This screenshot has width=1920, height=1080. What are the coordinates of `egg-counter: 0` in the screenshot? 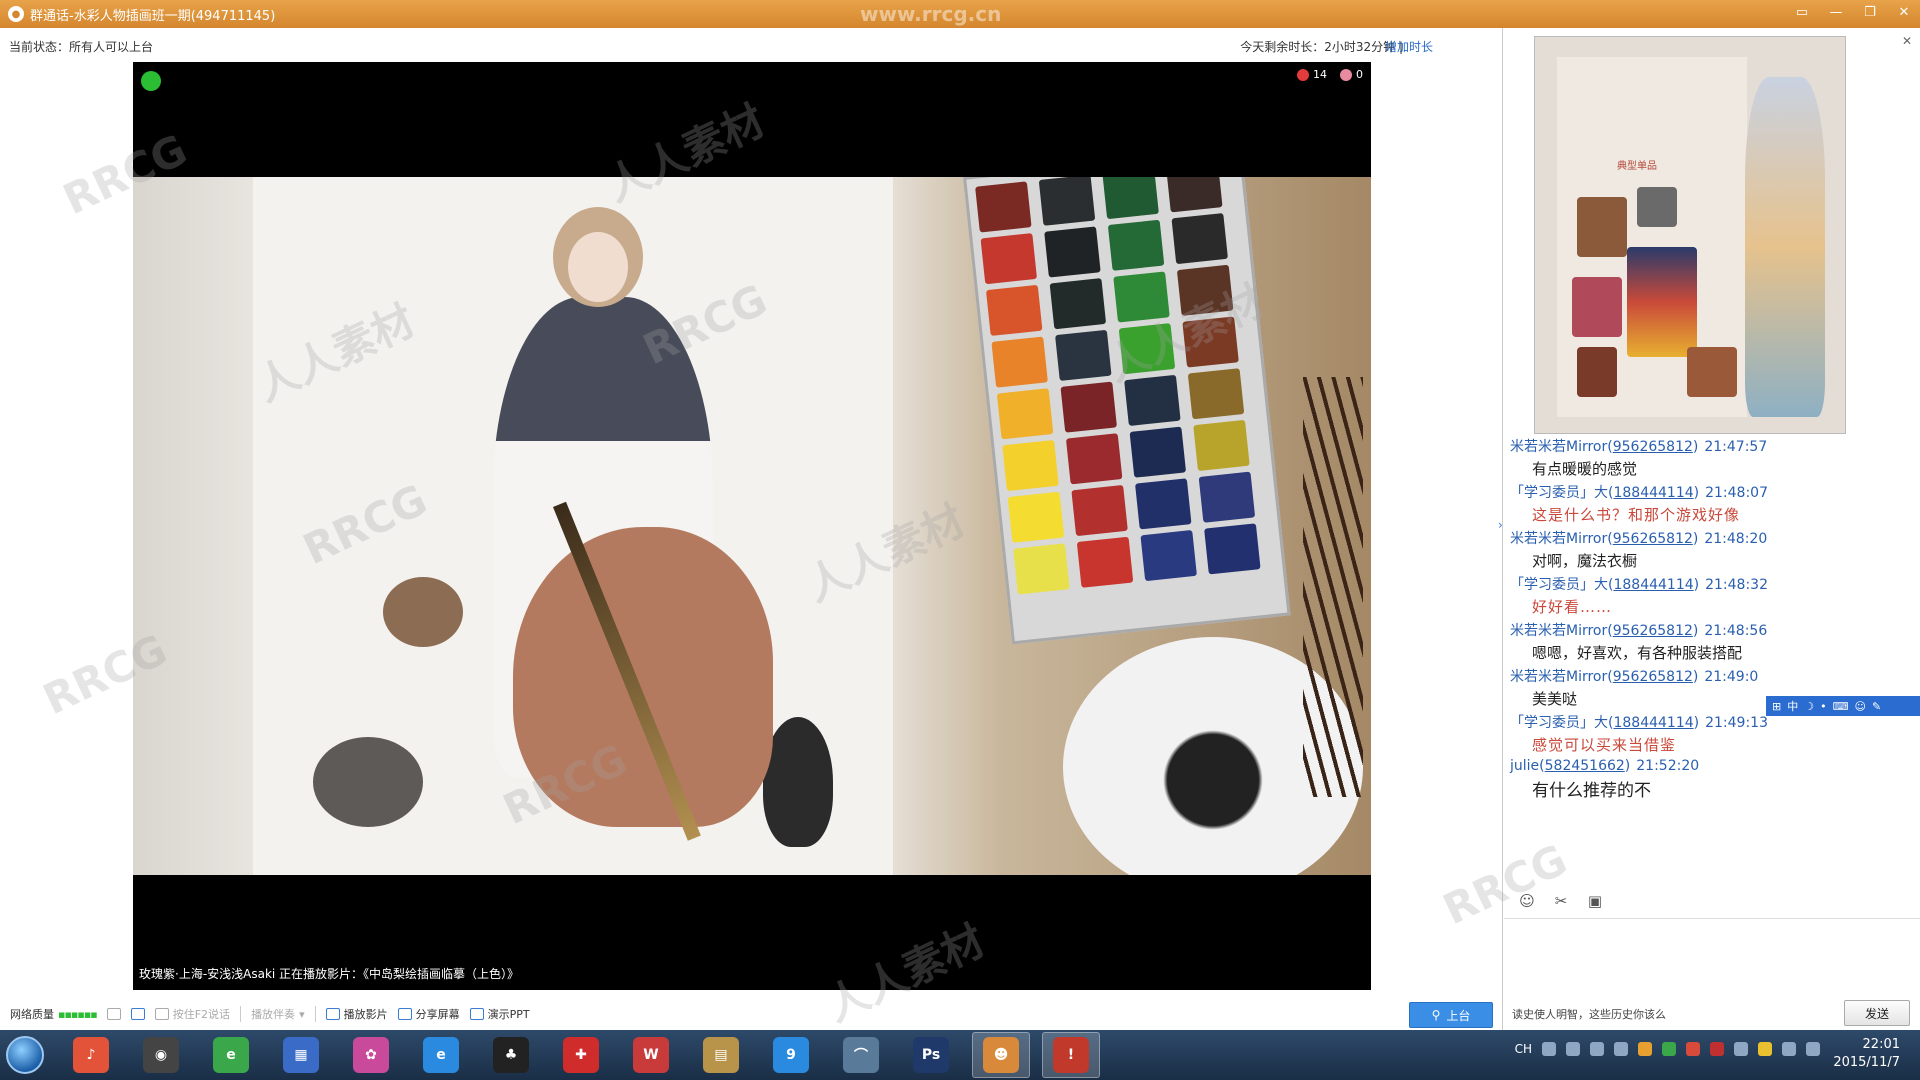 It's located at (1351, 74).